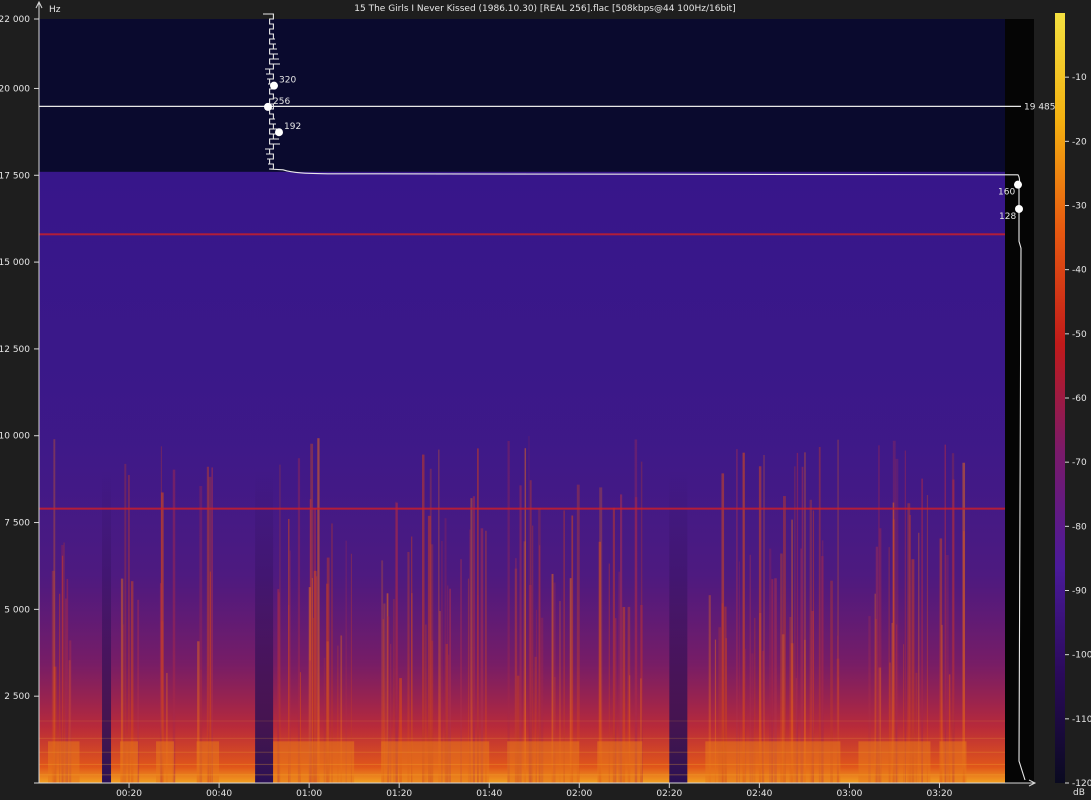 The width and height of the screenshot is (1091, 800). Describe the element at coordinates (1079, 463) in the screenshot. I see `colorbar-tick-label: -70` at that location.